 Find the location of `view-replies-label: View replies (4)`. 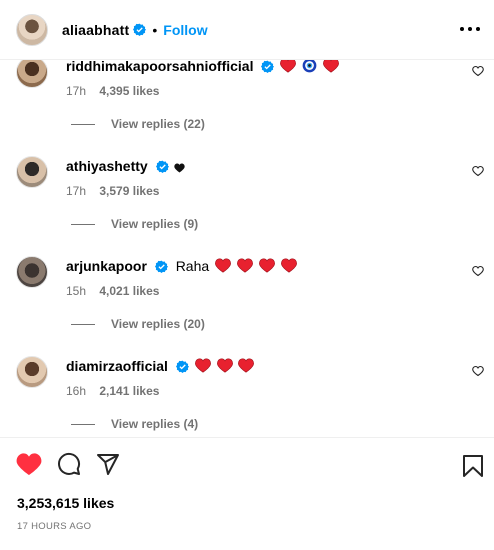

view-replies-label: View replies (4) is located at coordinates (155, 424).